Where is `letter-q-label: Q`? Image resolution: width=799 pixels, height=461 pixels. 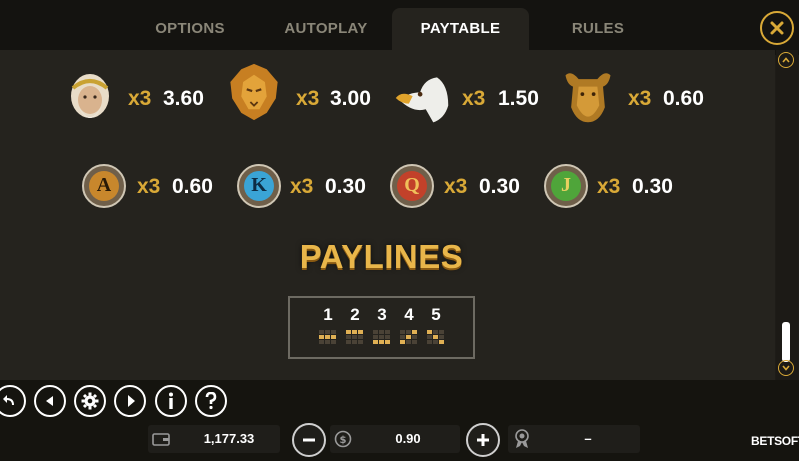
letter-q-label: Q is located at coordinates (412, 185).